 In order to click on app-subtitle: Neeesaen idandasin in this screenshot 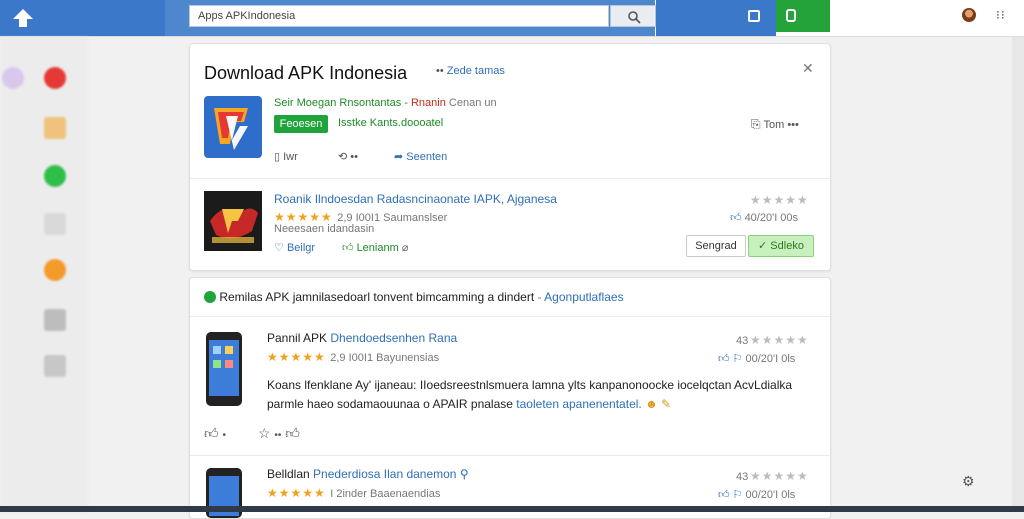, I will do `click(324, 229)`.